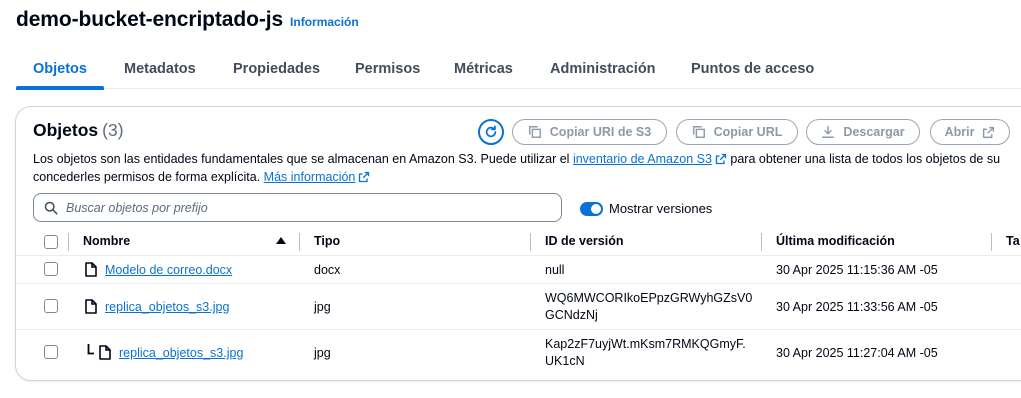 The image size is (1021, 398). What do you see at coordinates (591, 209) in the screenshot?
I see `show-versions-toggle` at bounding box center [591, 209].